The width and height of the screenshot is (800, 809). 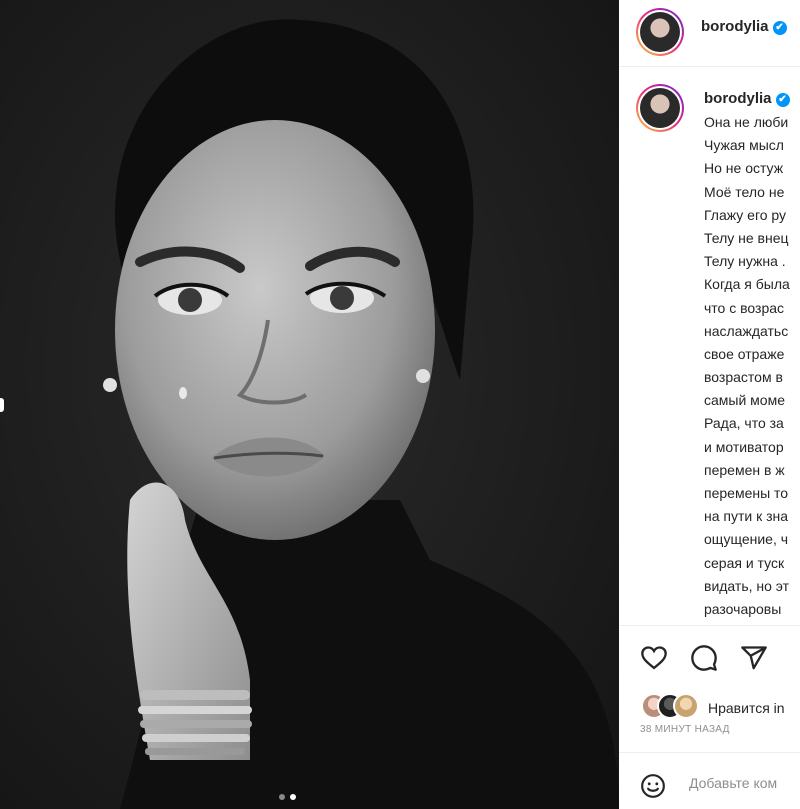 What do you see at coordinates (746, 330) in the screenshot?
I see `caption-line: наслаждатьс` at bounding box center [746, 330].